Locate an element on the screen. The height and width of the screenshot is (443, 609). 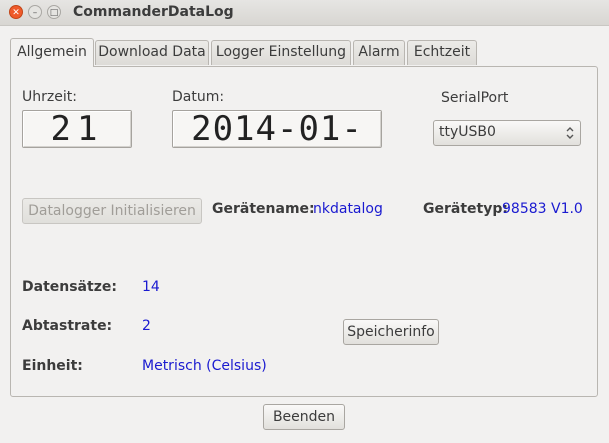
init-datalogger-button: Datalogger Initialisieren is located at coordinates (112, 211).